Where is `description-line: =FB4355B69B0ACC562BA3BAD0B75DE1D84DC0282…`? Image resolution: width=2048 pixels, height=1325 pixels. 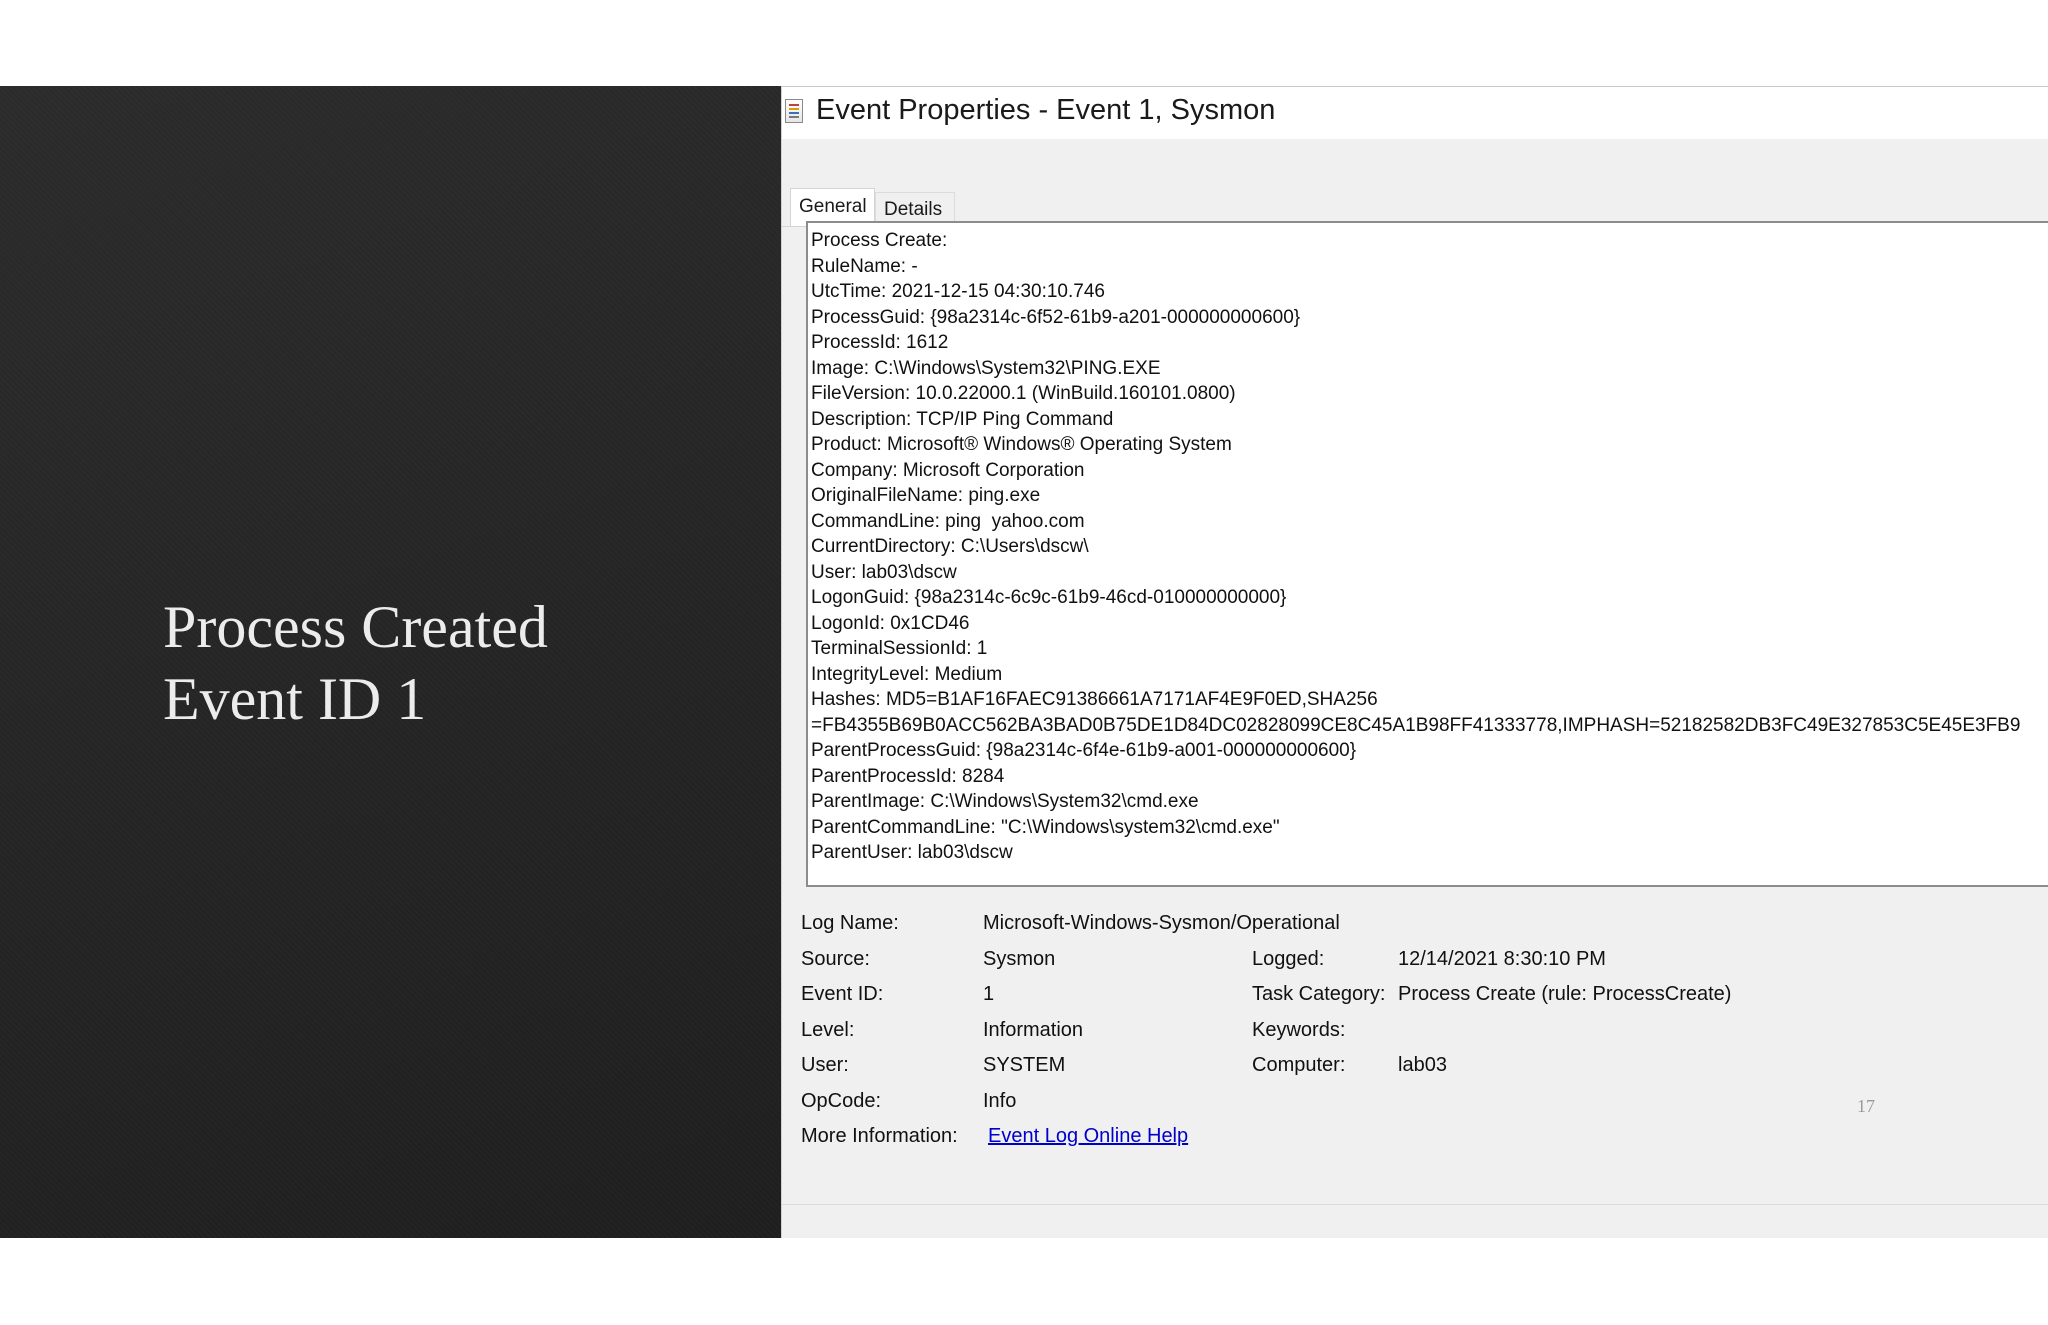
description-line: =FB4355B69B0ACC562BA3BAD0B75DE1D84DC0282… is located at coordinates (1416, 725).